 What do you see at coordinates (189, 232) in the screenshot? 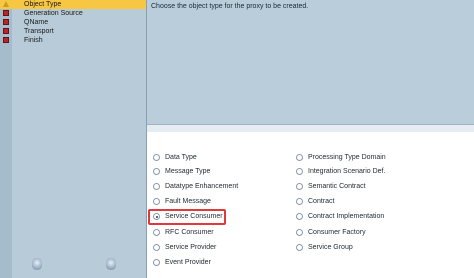
I see `option-label: RFC Consumer` at bounding box center [189, 232].